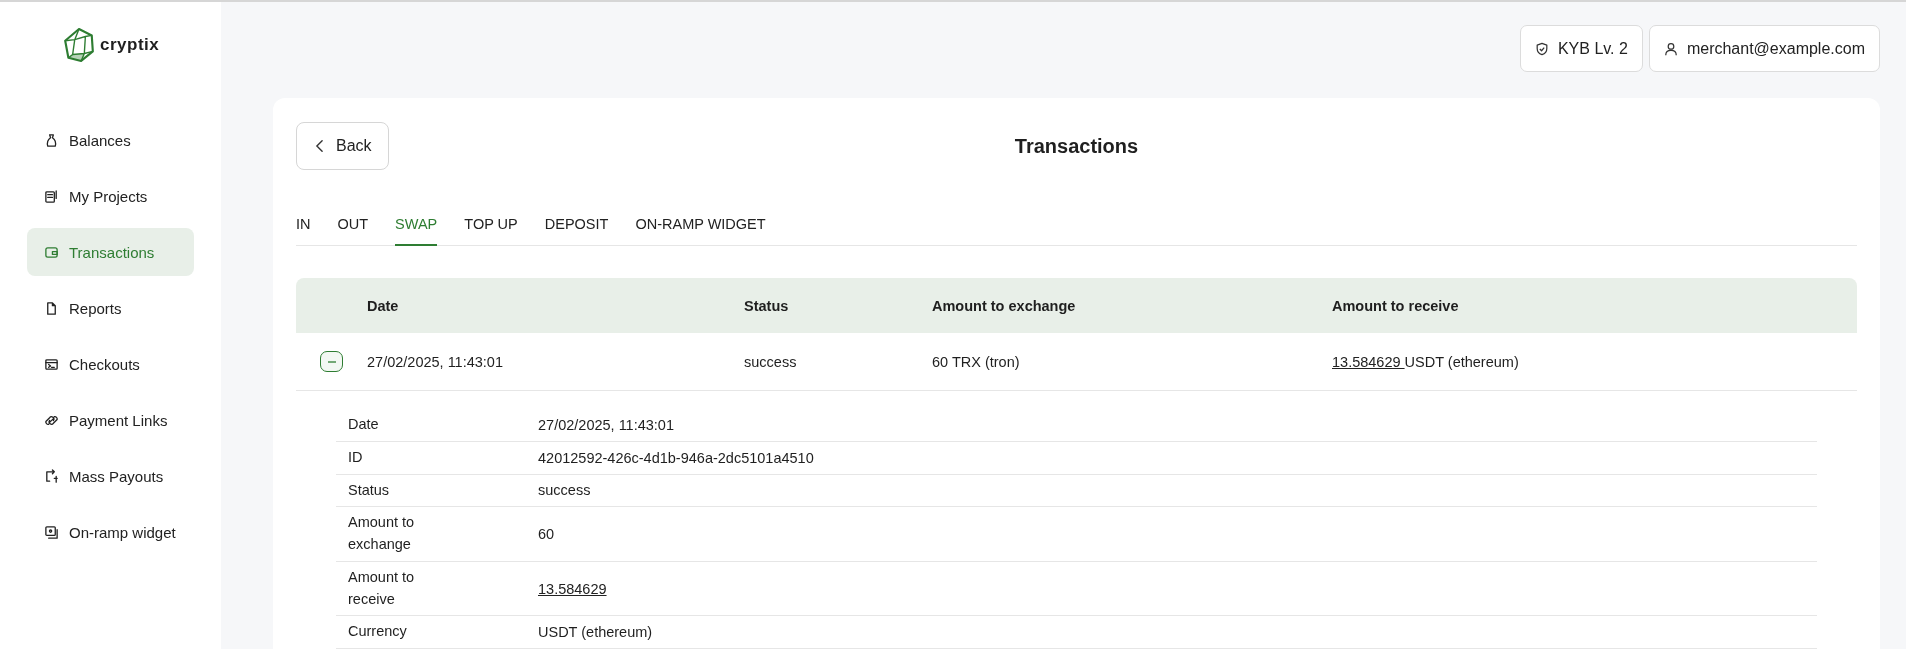 This screenshot has width=1906, height=649. I want to click on file-icon, so click(51, 308).